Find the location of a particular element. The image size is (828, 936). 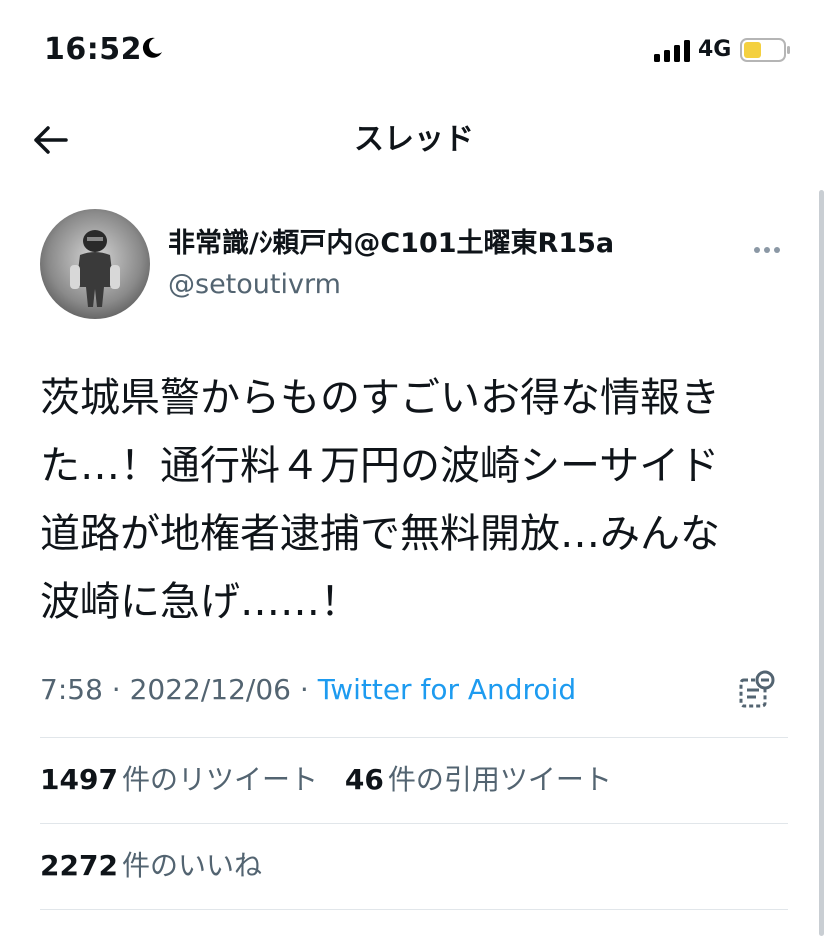

tweet-text-line: 道路が地権者逮捕で無料開放…みんな is located at coordinates (380, 534).